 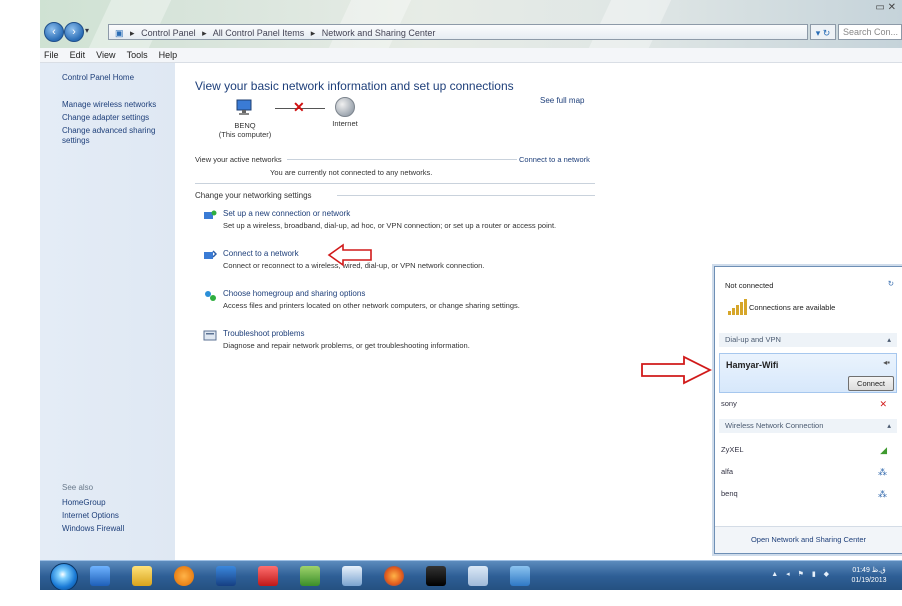 I want to click on back-arrow-icon: ‹, so click(x=54, y=32).